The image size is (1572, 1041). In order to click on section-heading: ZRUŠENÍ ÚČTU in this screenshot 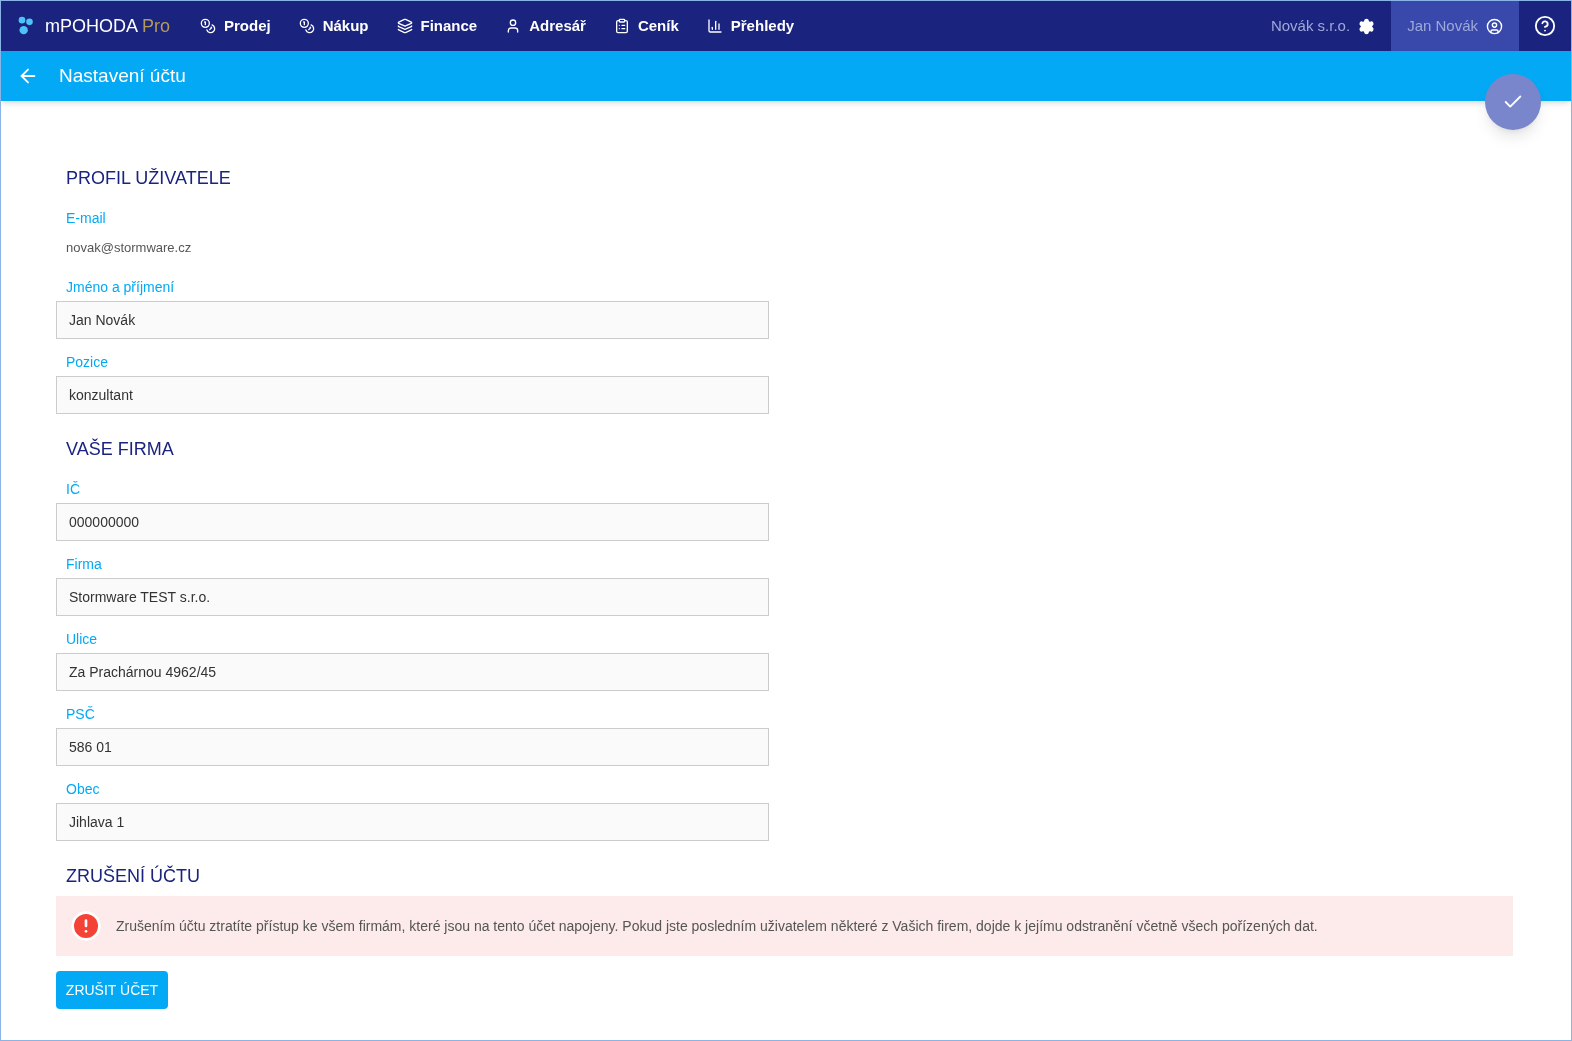, I will do `click(133, 876)`.